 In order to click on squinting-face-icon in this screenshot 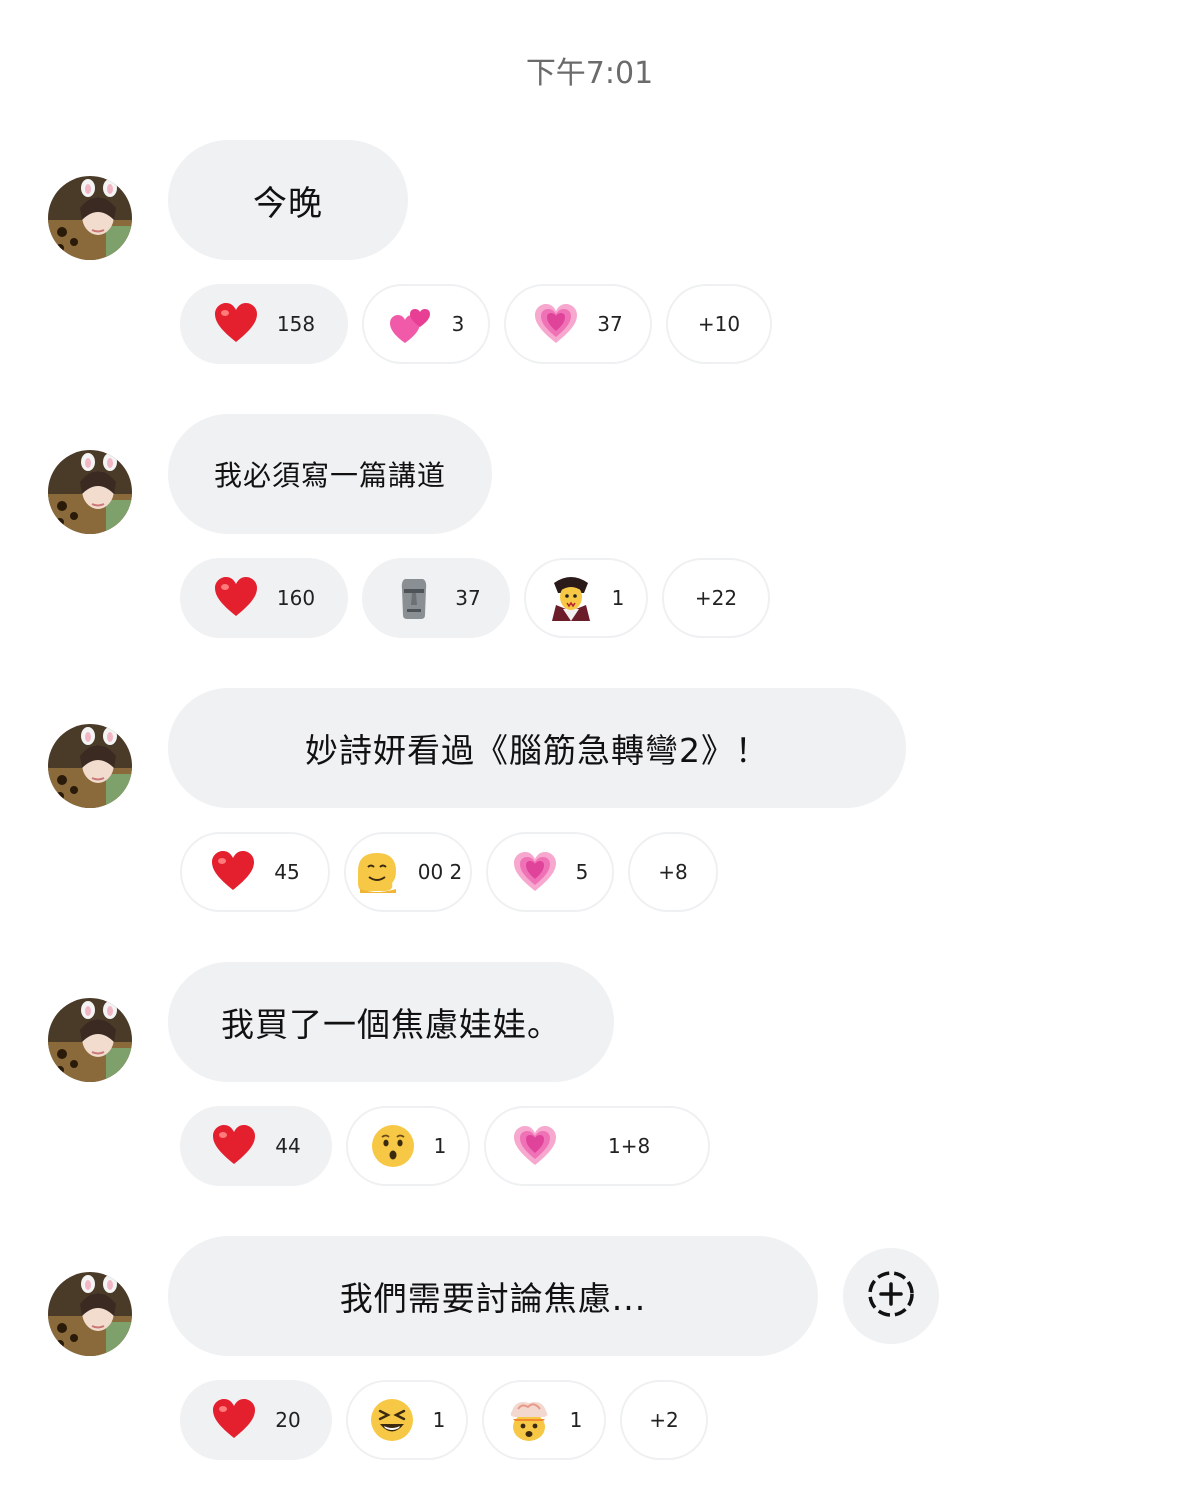, I will do `click(392, 1420)`.